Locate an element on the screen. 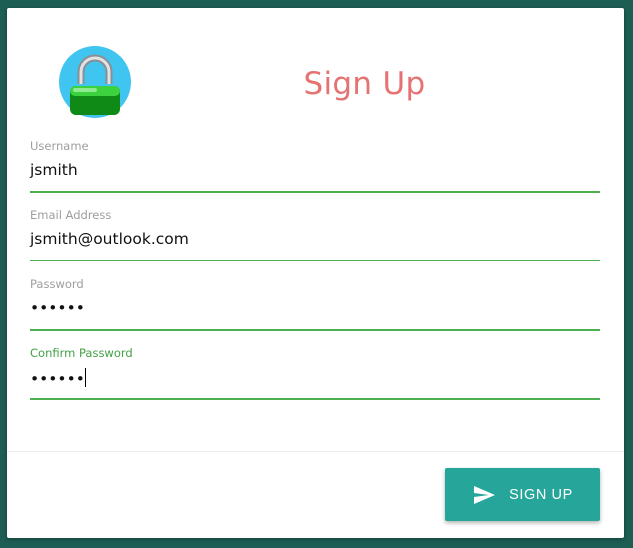 This screenshot has height=548, width=633. signup-button: SIGN UP is located at coordinates (522, 494).